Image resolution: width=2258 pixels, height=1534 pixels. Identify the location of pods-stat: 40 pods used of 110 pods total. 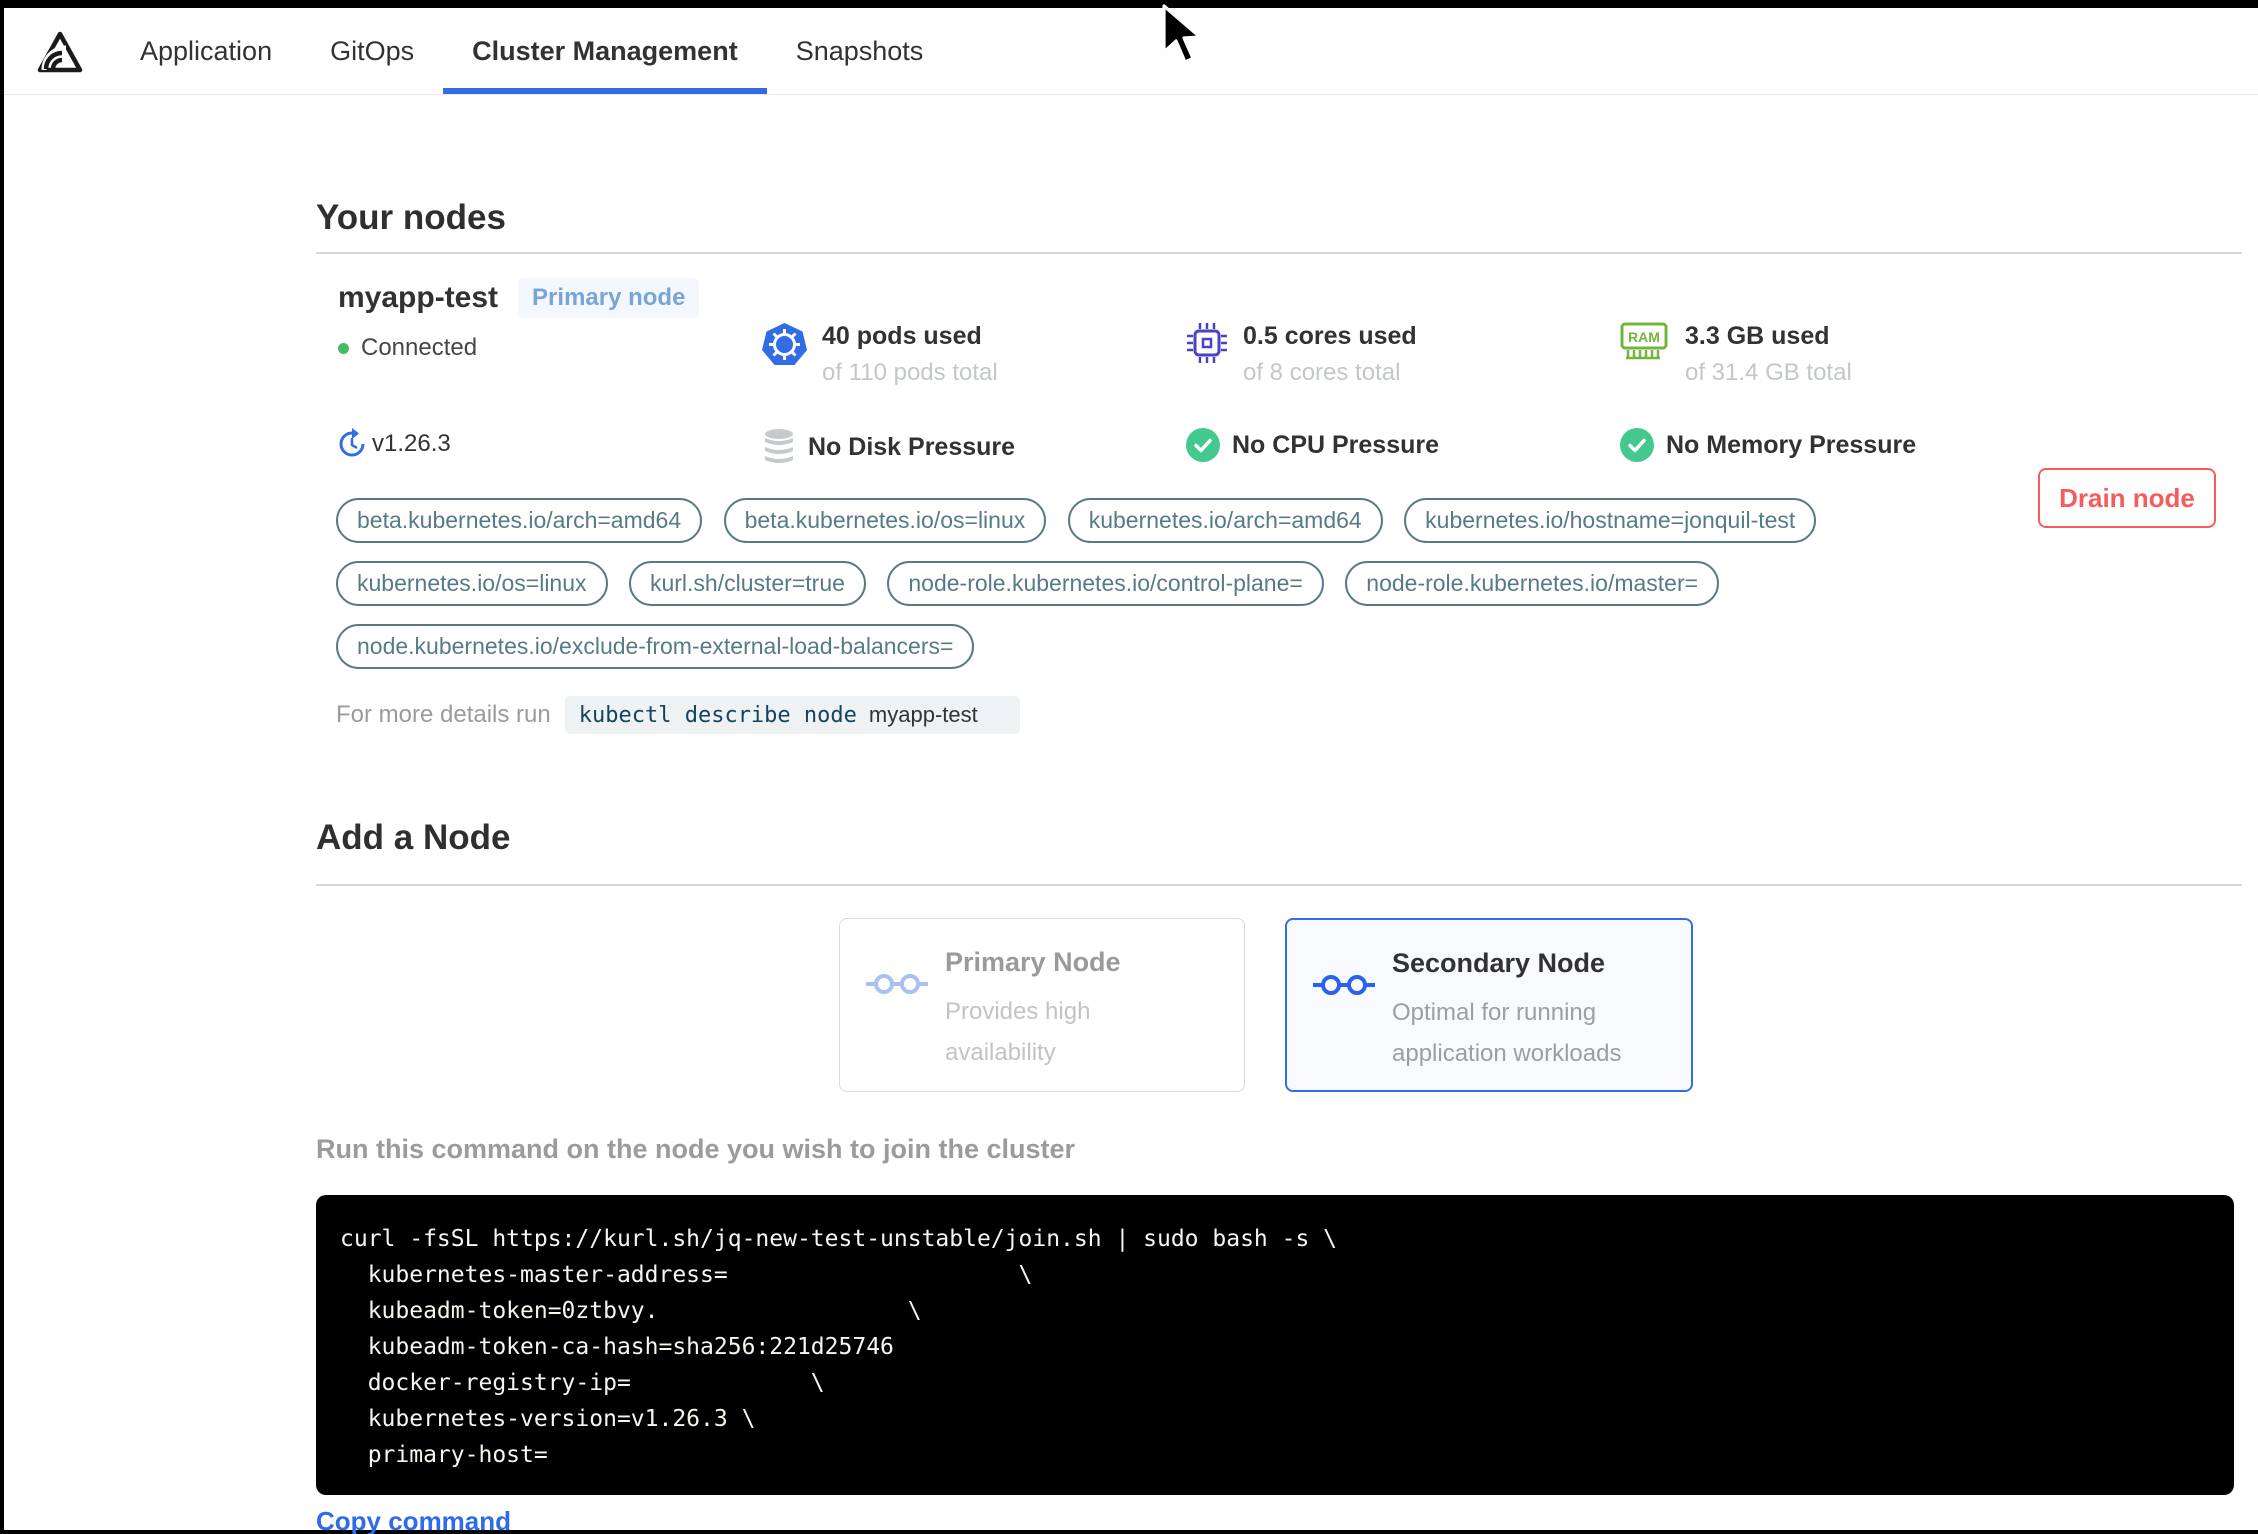
(880, 354).